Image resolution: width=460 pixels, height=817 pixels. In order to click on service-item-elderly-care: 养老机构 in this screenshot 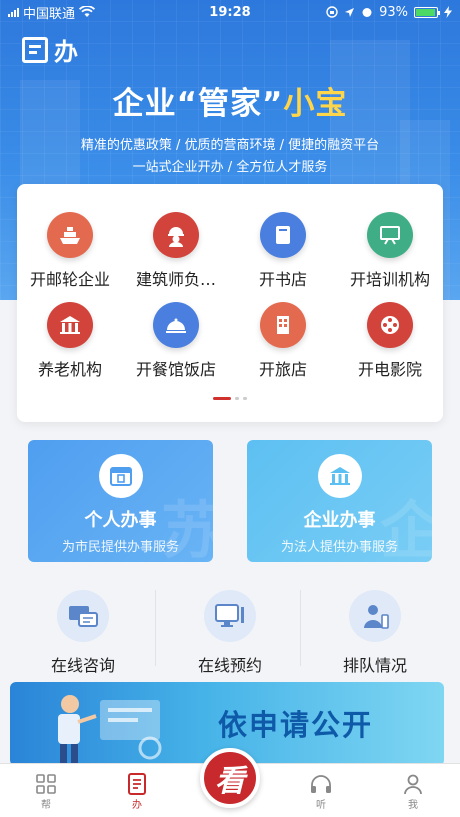, I will do `click(70, 341)`.